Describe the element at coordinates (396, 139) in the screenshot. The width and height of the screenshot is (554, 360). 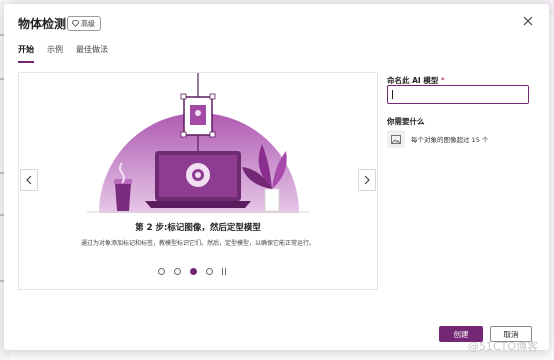
I see `image-icon` at that location.